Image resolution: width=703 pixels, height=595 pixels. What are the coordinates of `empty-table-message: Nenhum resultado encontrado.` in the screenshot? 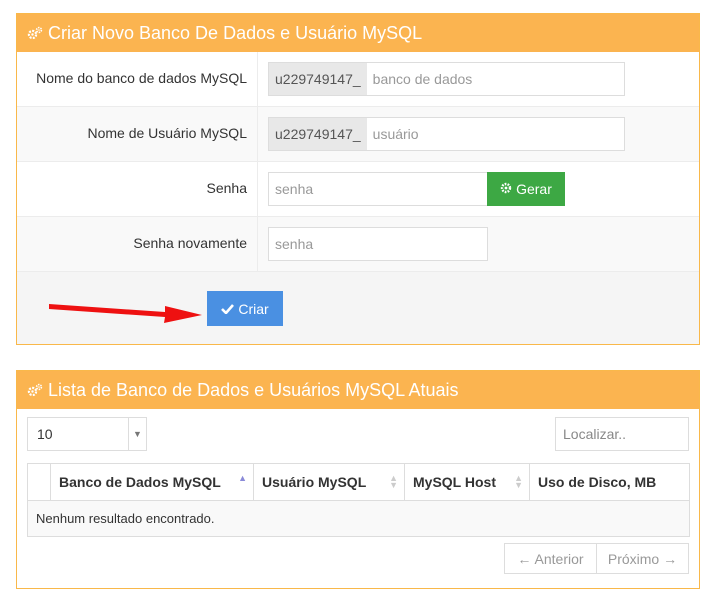 It's located at (358, 518).